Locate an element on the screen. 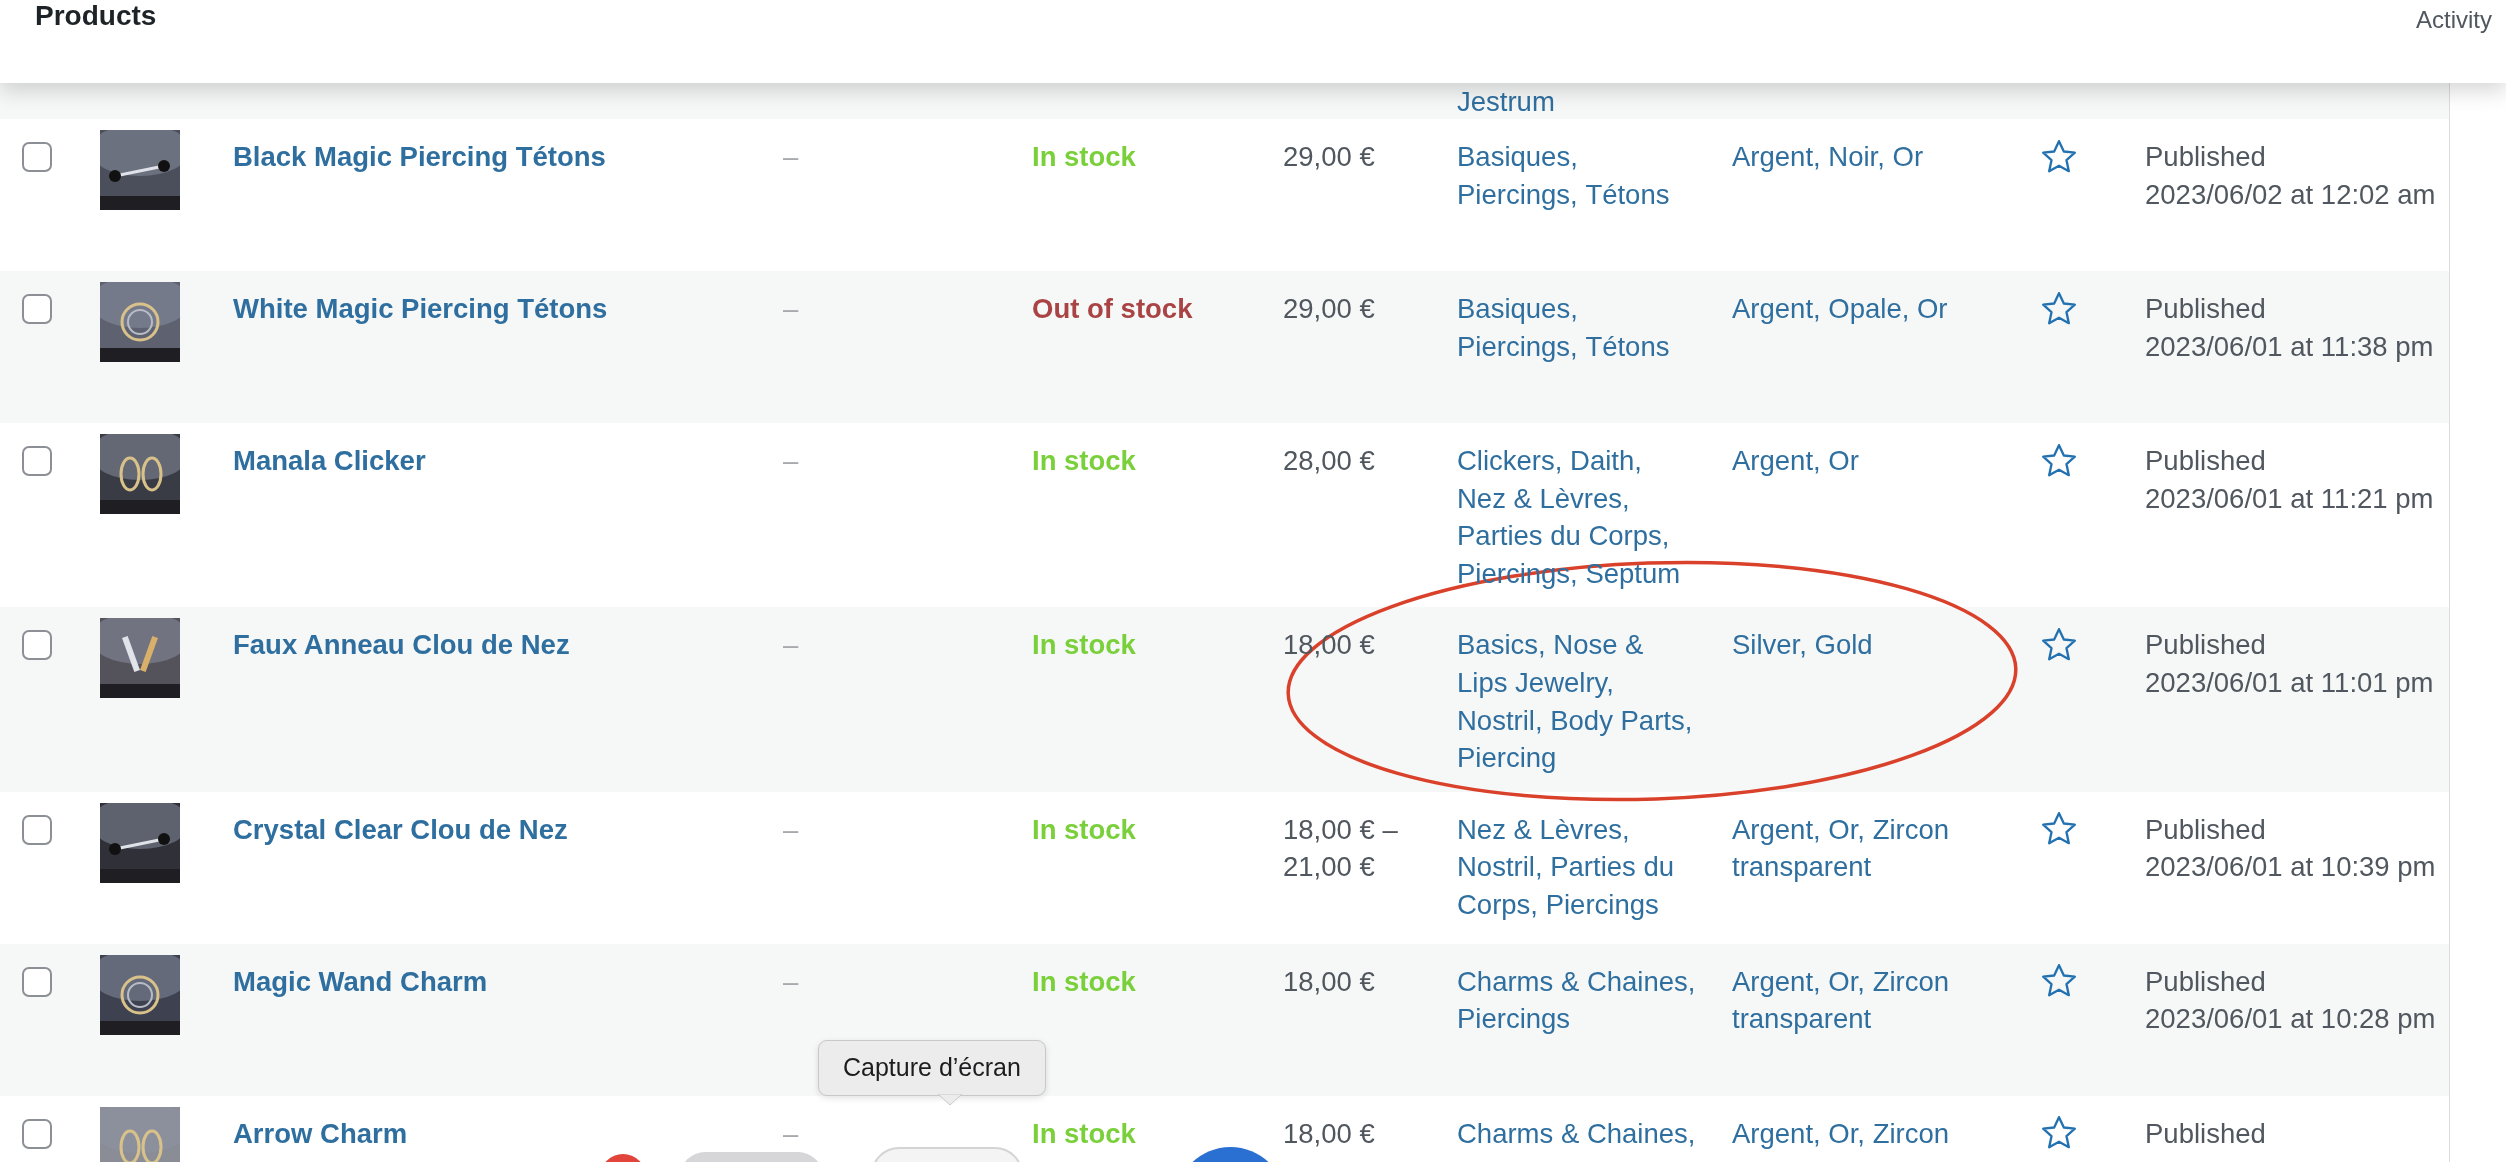 This screenshot has height=1162, width=2506. category-link: Septum is located at coordinates (1633, 573).